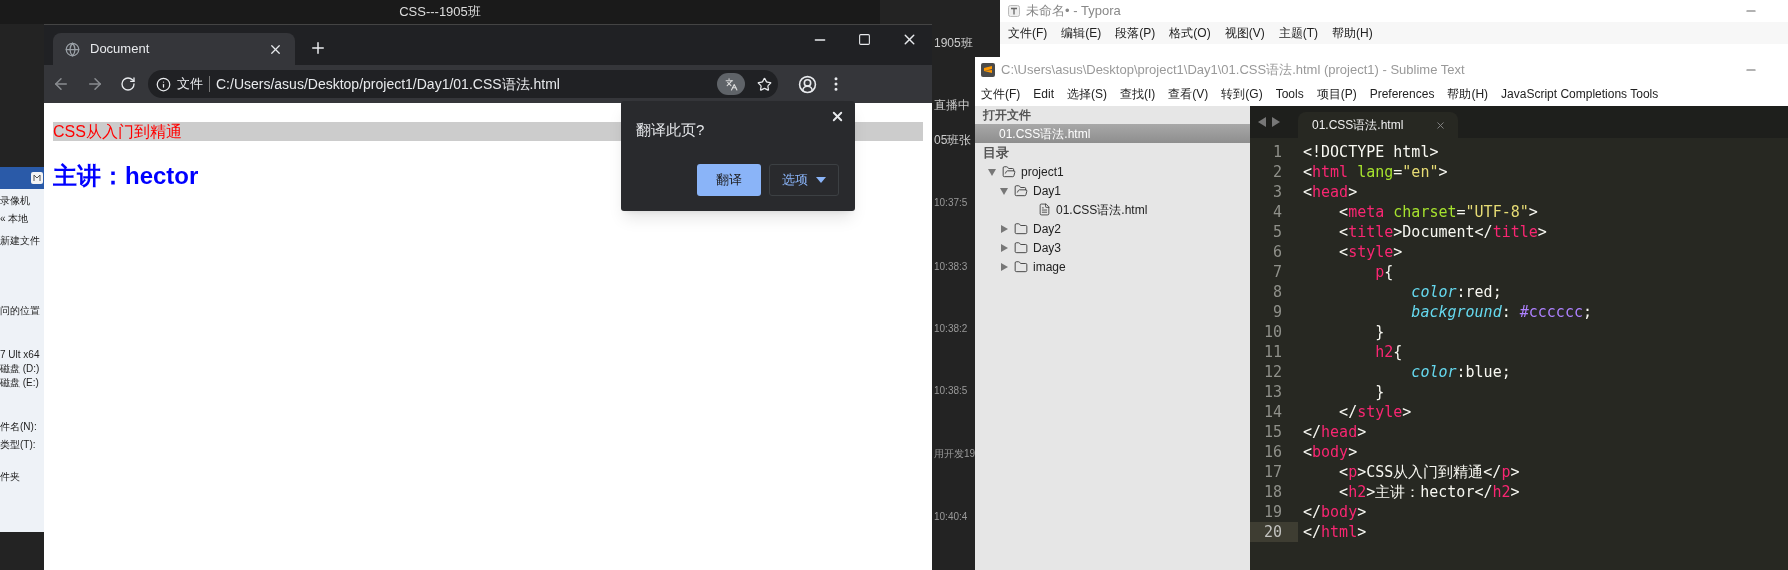 The image size is (1788, 570). What do you see at coordinates (1456, 292) in the screenshot?
I see `code-line: color:red;` at bounding box center [1456, 292].